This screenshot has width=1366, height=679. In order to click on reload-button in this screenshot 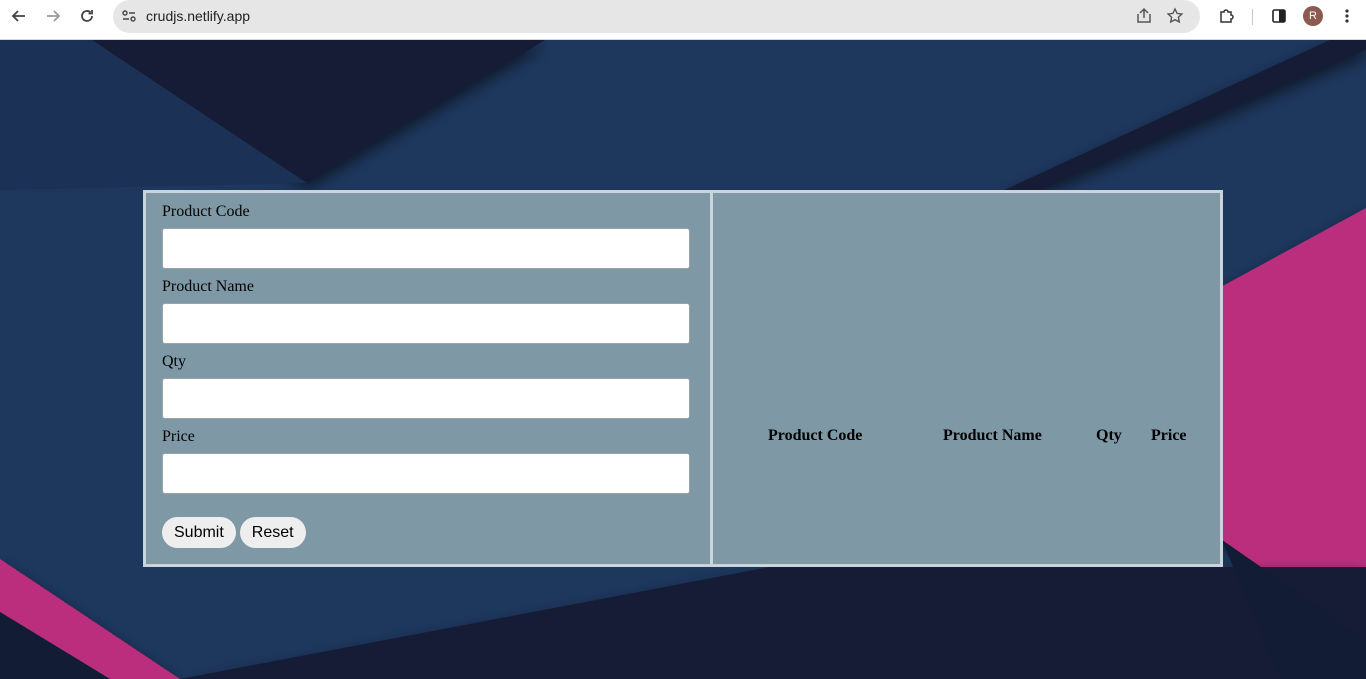, I will do `click(87, 16)`.